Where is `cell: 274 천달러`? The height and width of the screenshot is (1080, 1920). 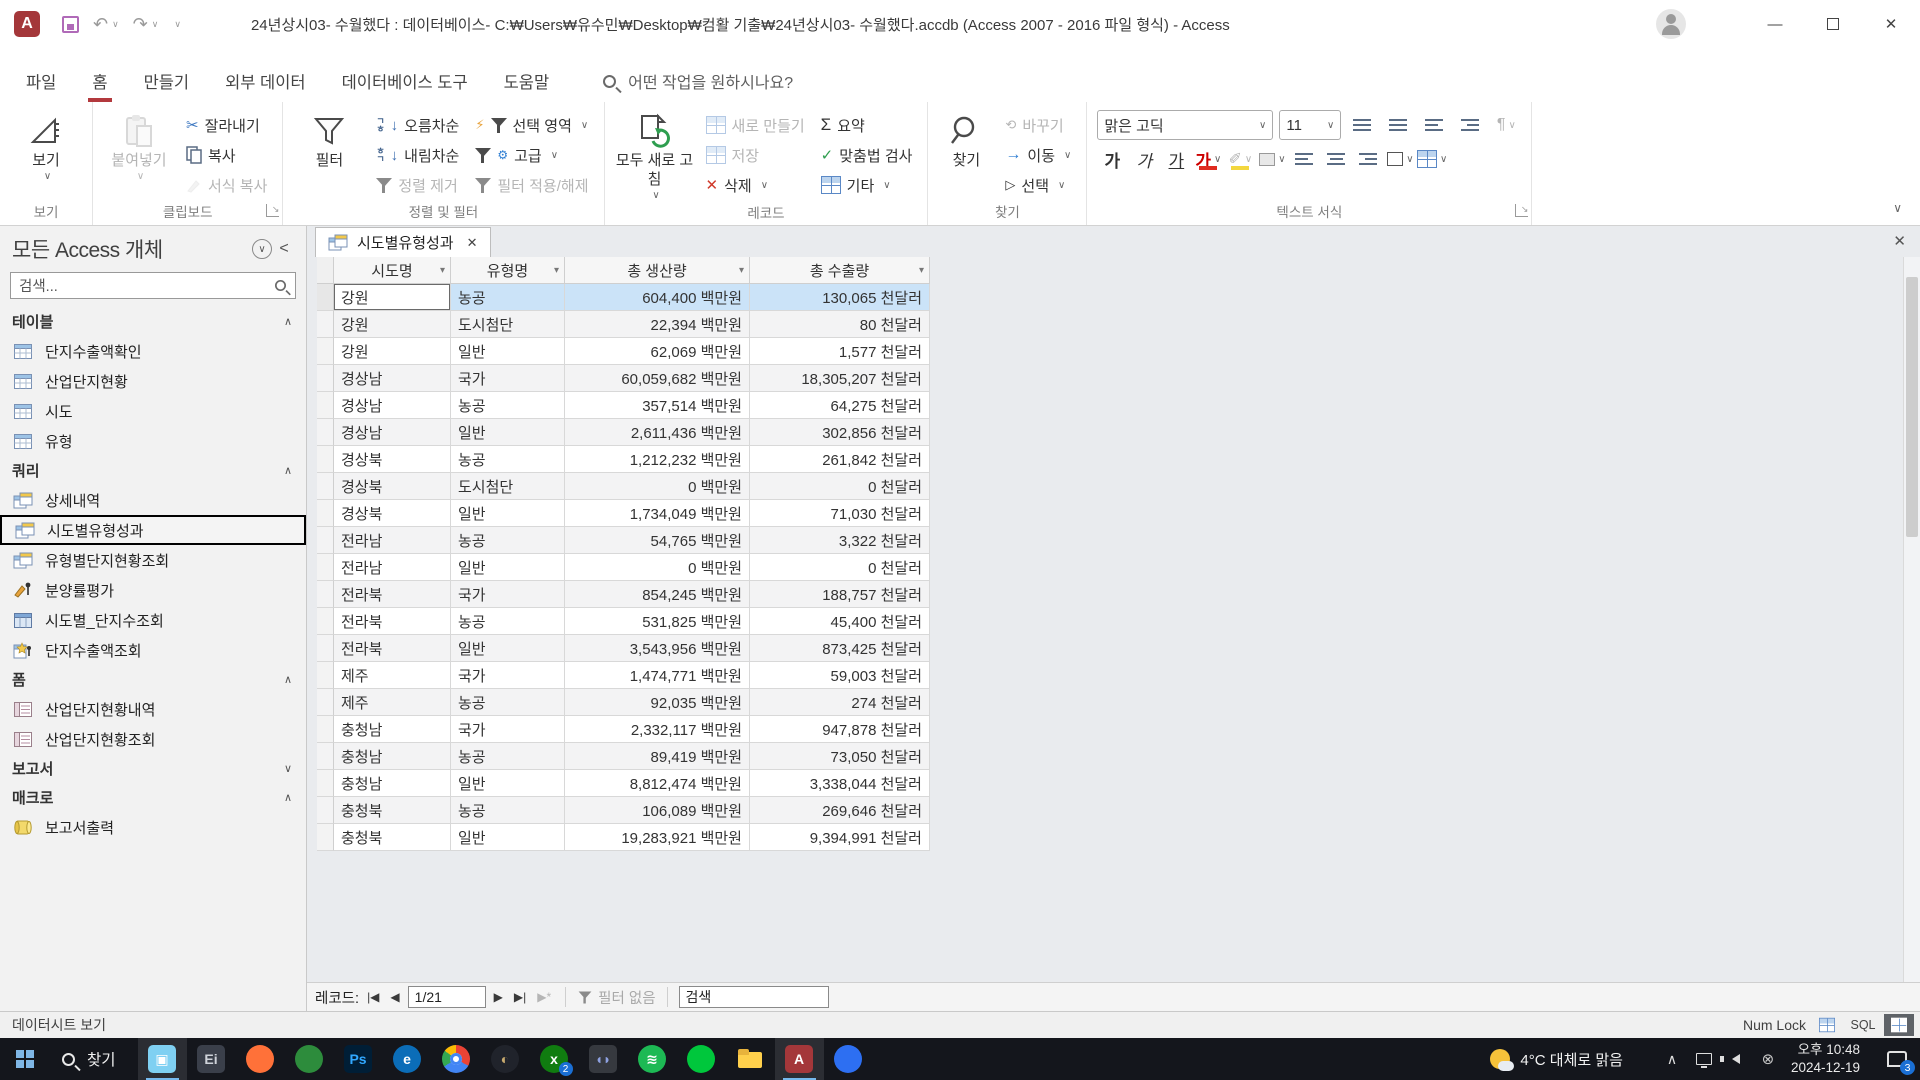 cell: 274 천달러 is located at coordinates (840, 702).